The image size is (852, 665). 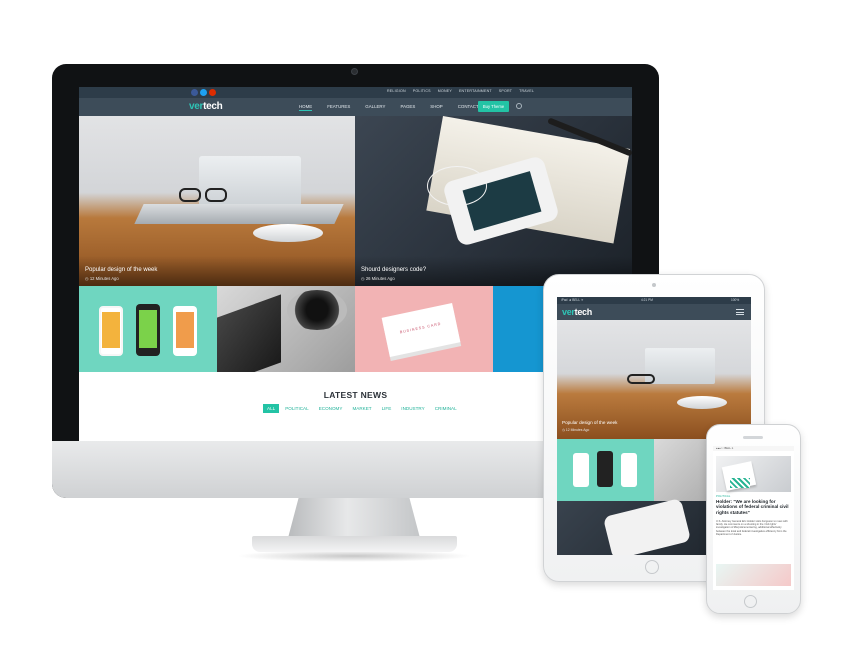 What do you see at coordinates (354, 518) in the screenshot?
I see `imac-stand-neck` at bounding box center [354, 518].